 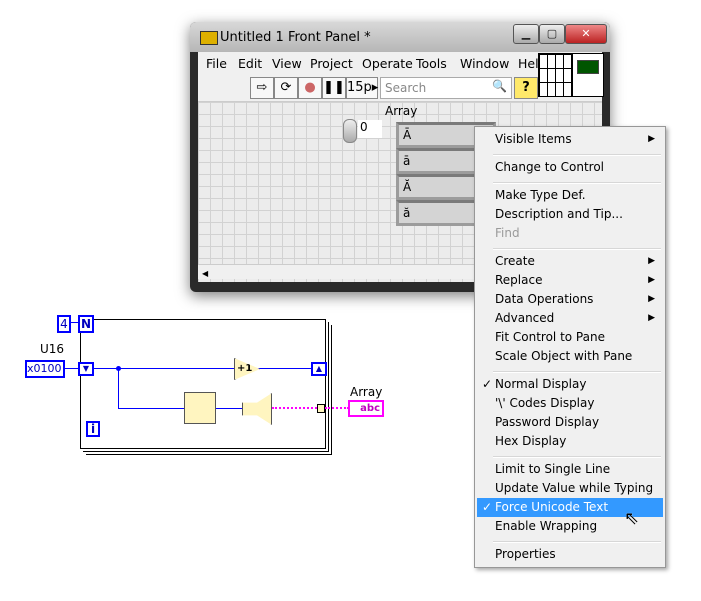 What do you see at coordinates (366, 408) in the screenshot?
I see `array-indicator: abc` at bounding box center [366, 408].